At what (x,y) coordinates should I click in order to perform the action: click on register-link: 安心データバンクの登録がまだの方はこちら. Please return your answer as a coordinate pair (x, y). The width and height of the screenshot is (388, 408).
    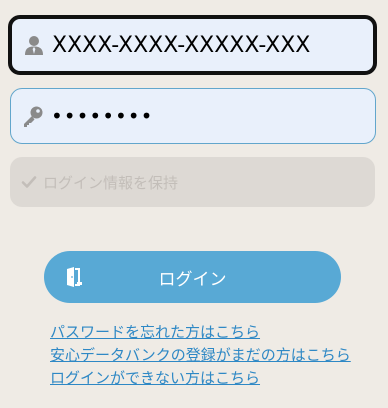
    Looking at the image, I should click on (200, 355).